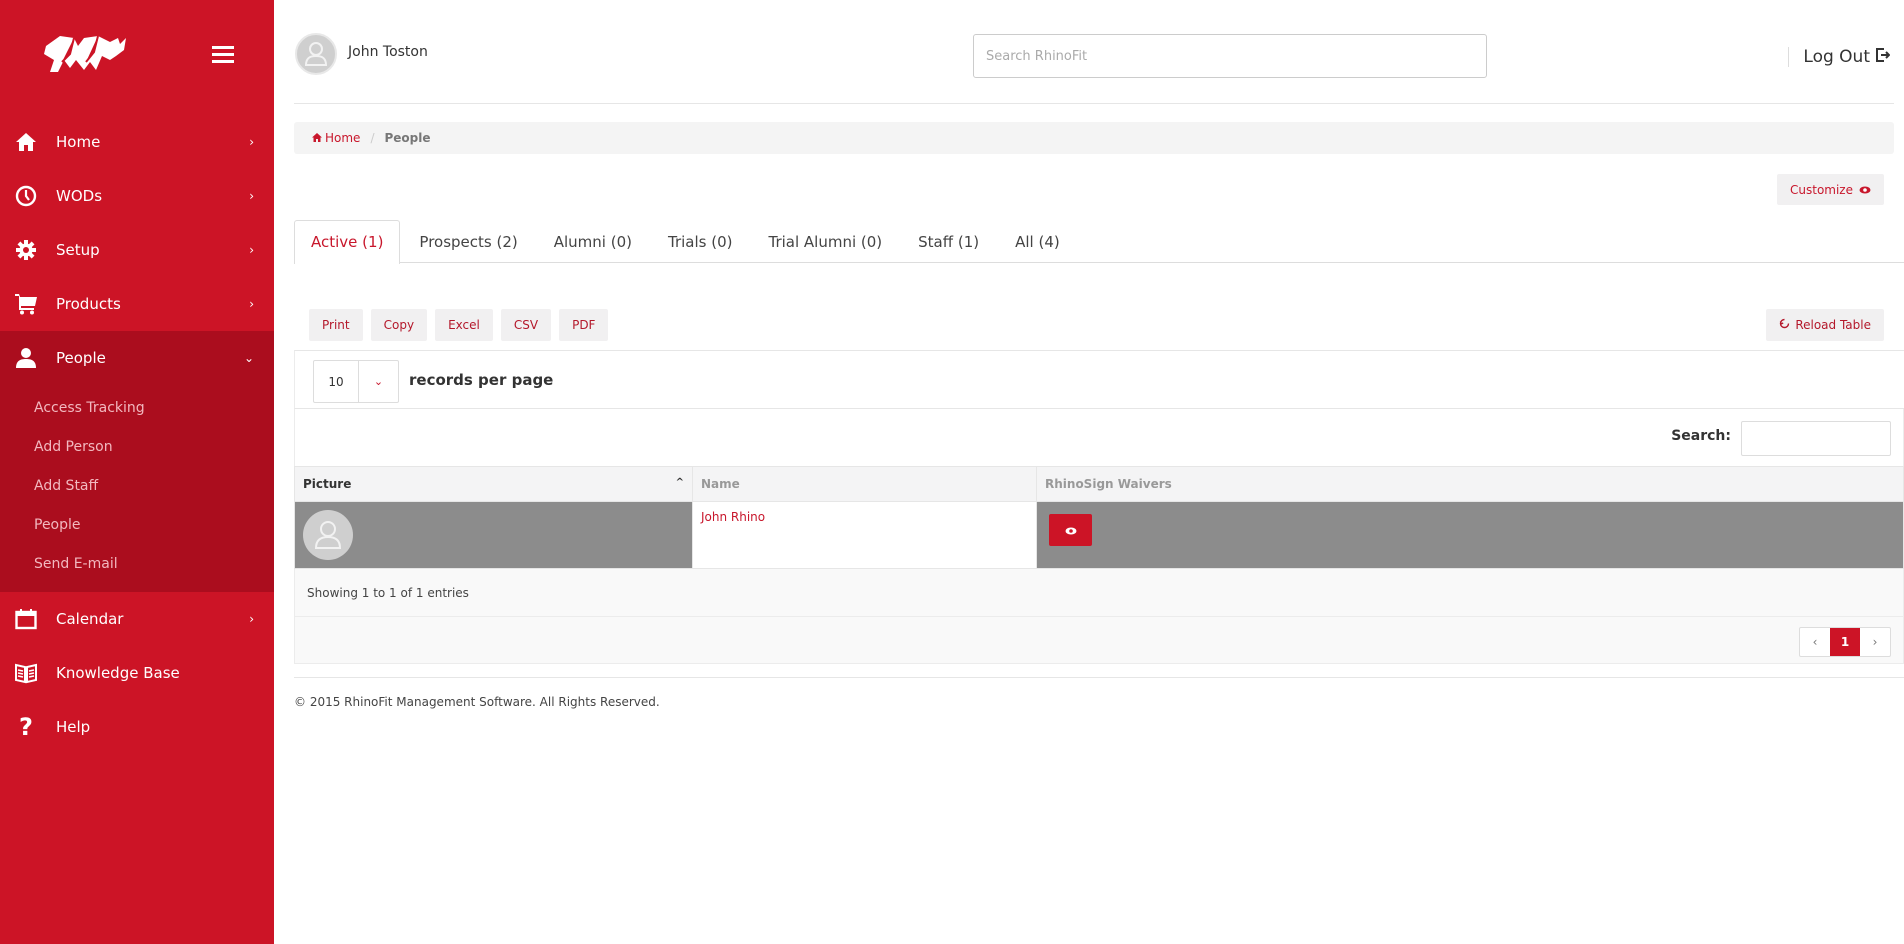 The width and height of the screenshot is (1904, 944). What do you see at coordinates (137, 304) in the screenshot?
I see `sidebar-item-products: Products ›` at bounding box center [137, 304].